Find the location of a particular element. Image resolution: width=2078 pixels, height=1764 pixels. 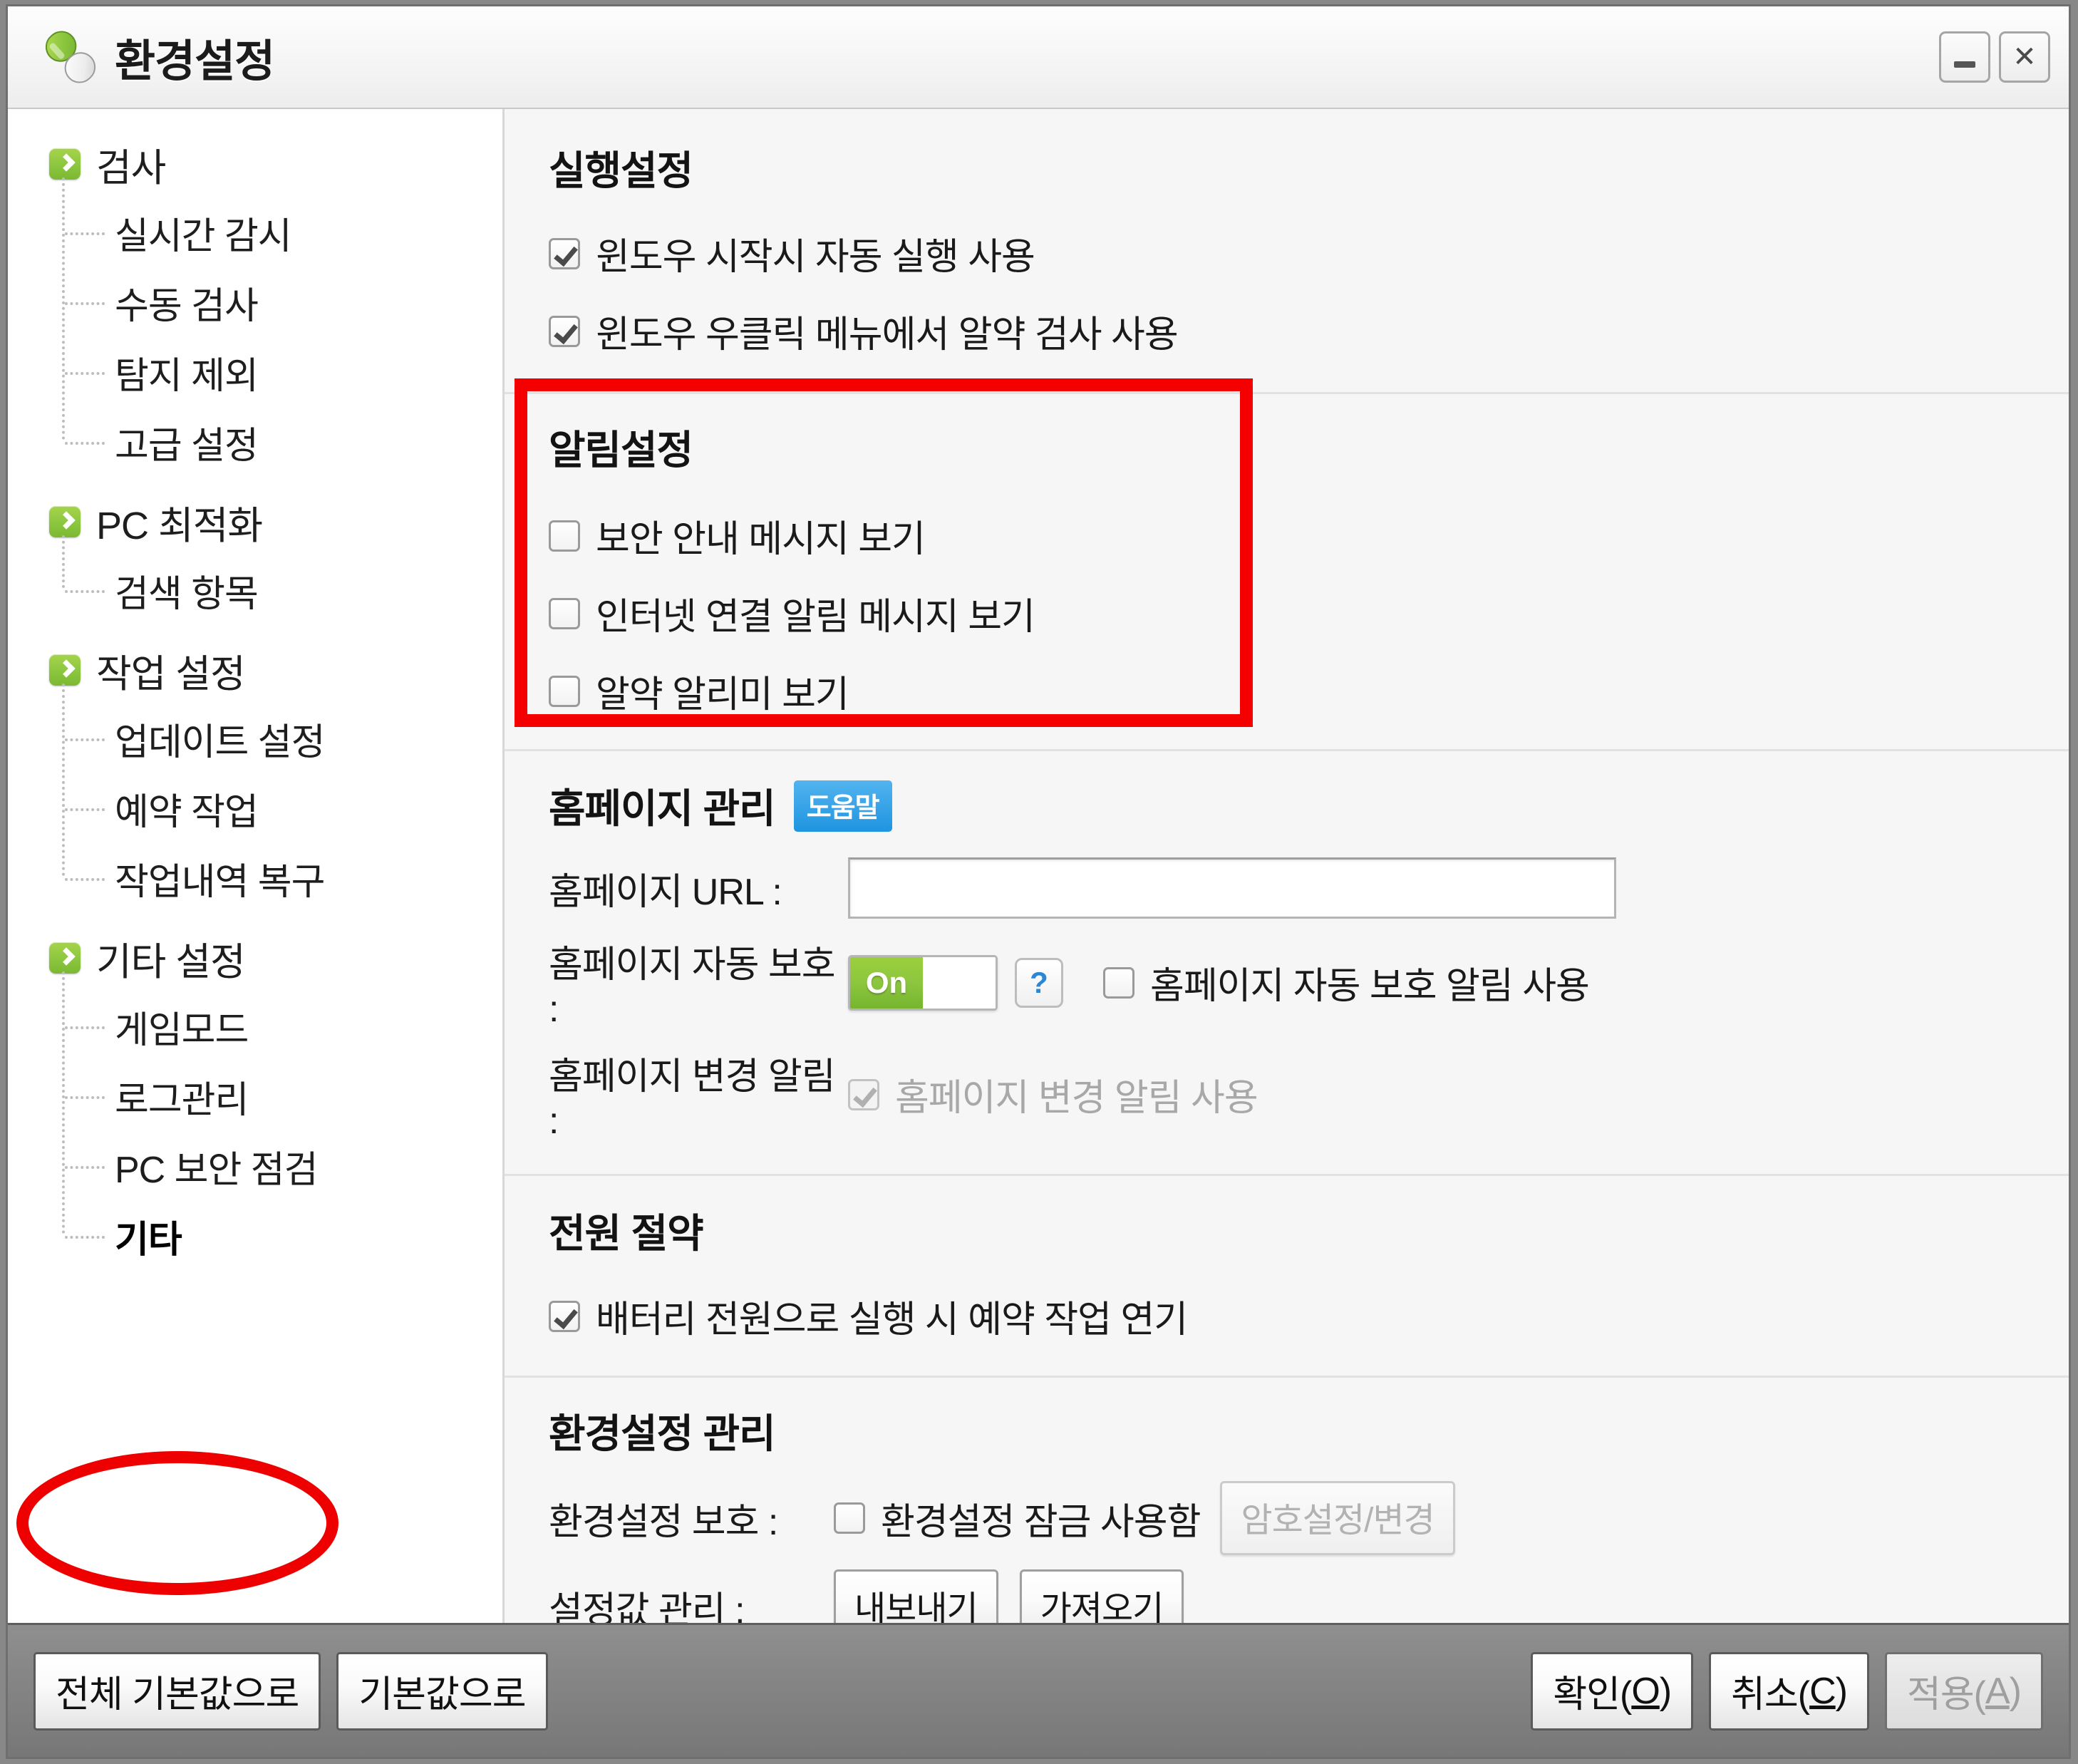

checkbox-row-internet-connection-alert: 인터넷 연결 알림 메시지 보기 is located at coordinates (1309, 614).